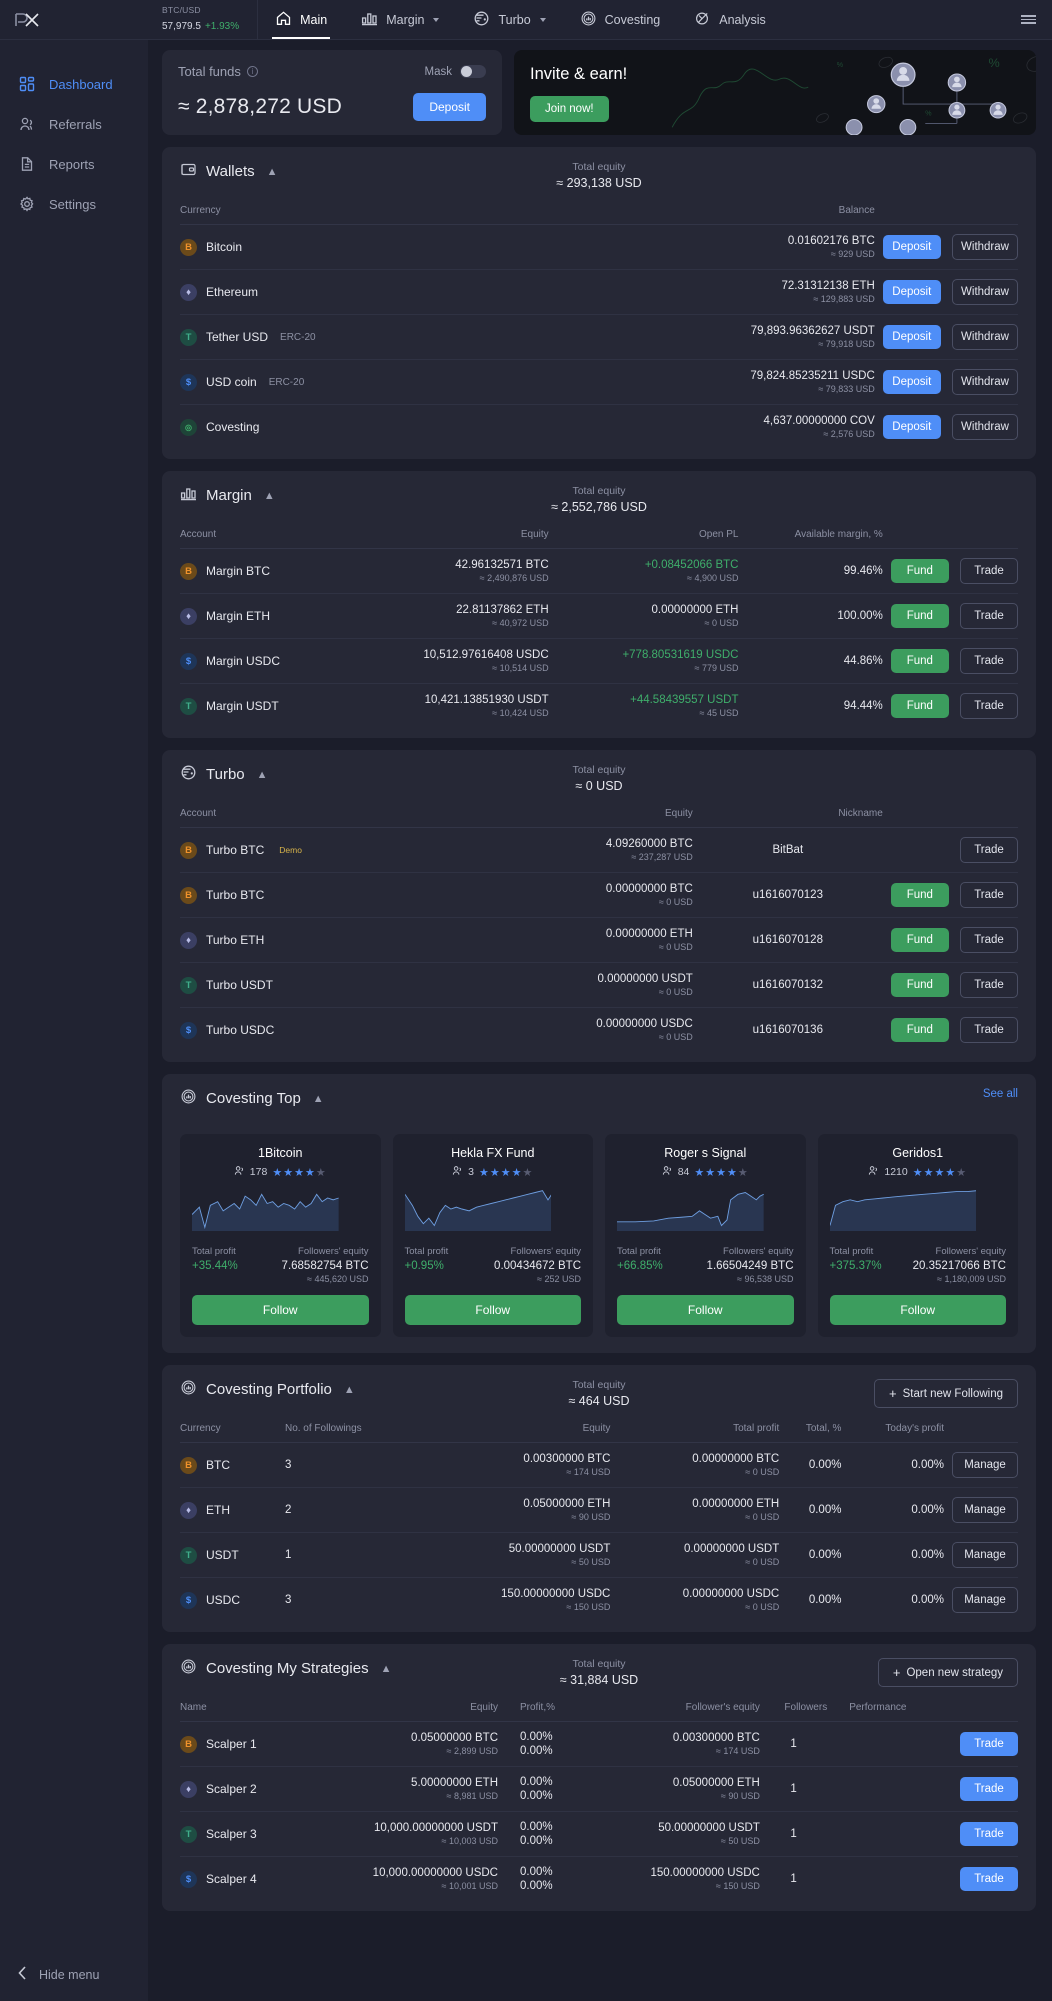  Describe the element at coordinates (74, 124) in the screenshot. I see `sidebar-item-referrals: Referrals` at that location.